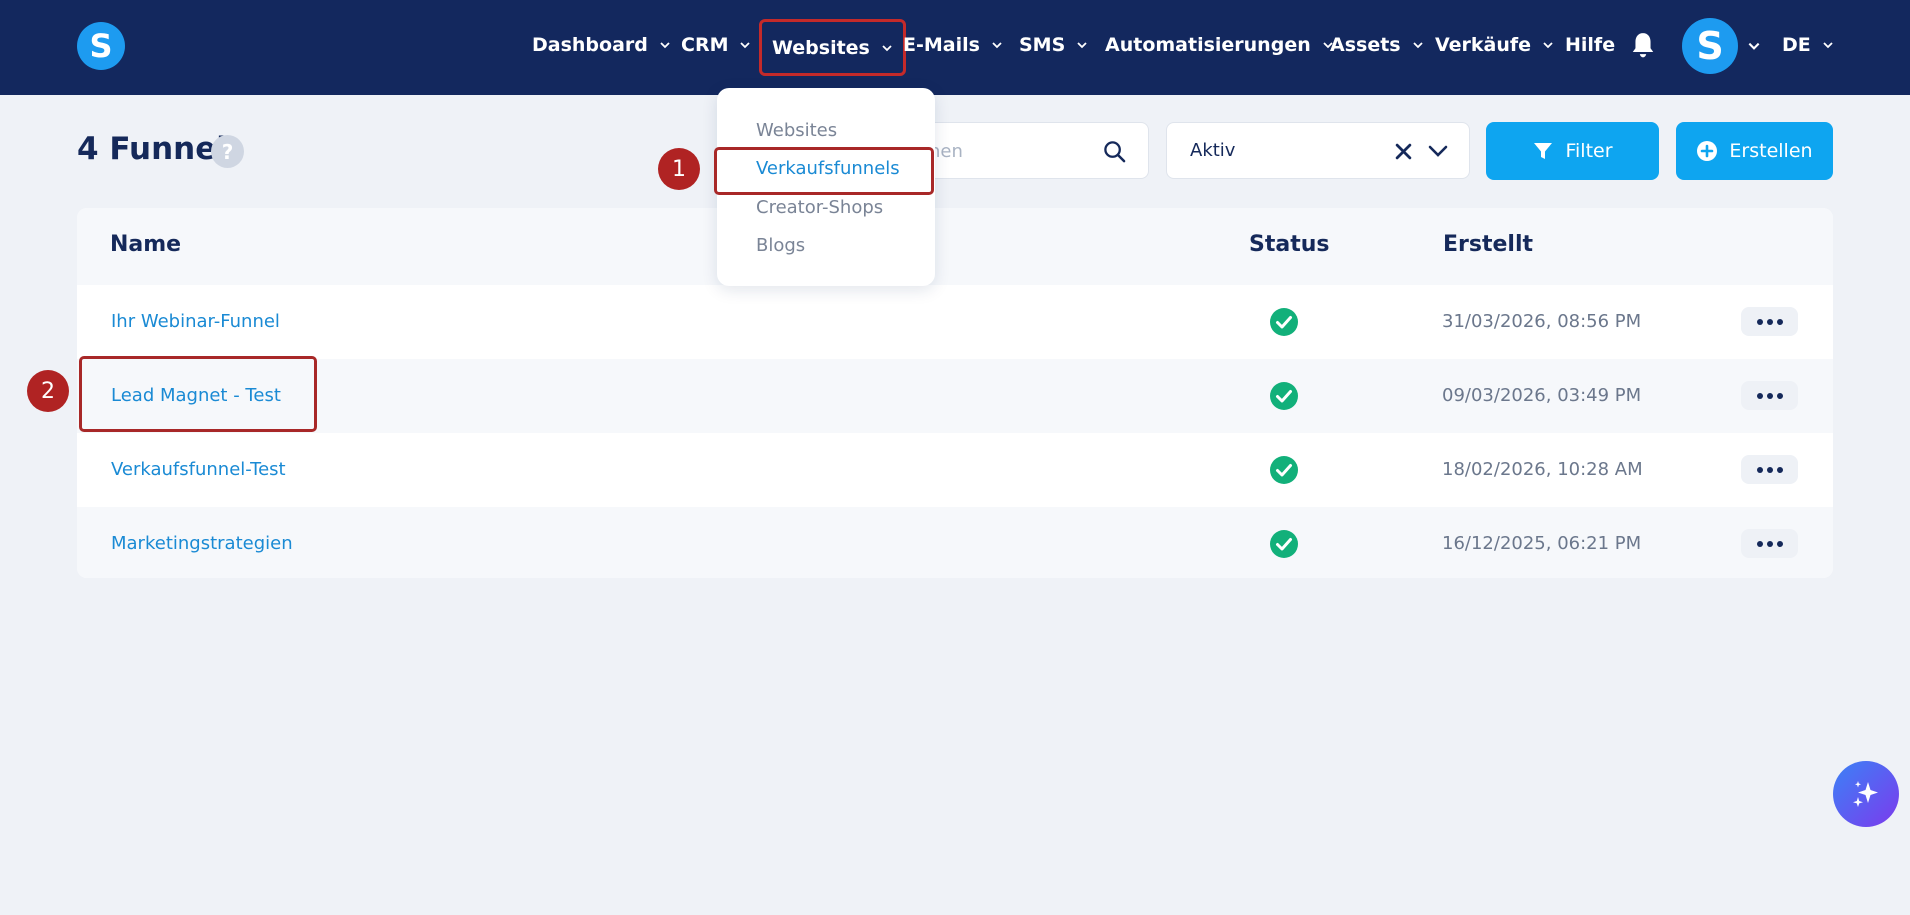 This screenshot has width=1910, height=915. I want to click on nav-crm: CRM, so click(716, 45).